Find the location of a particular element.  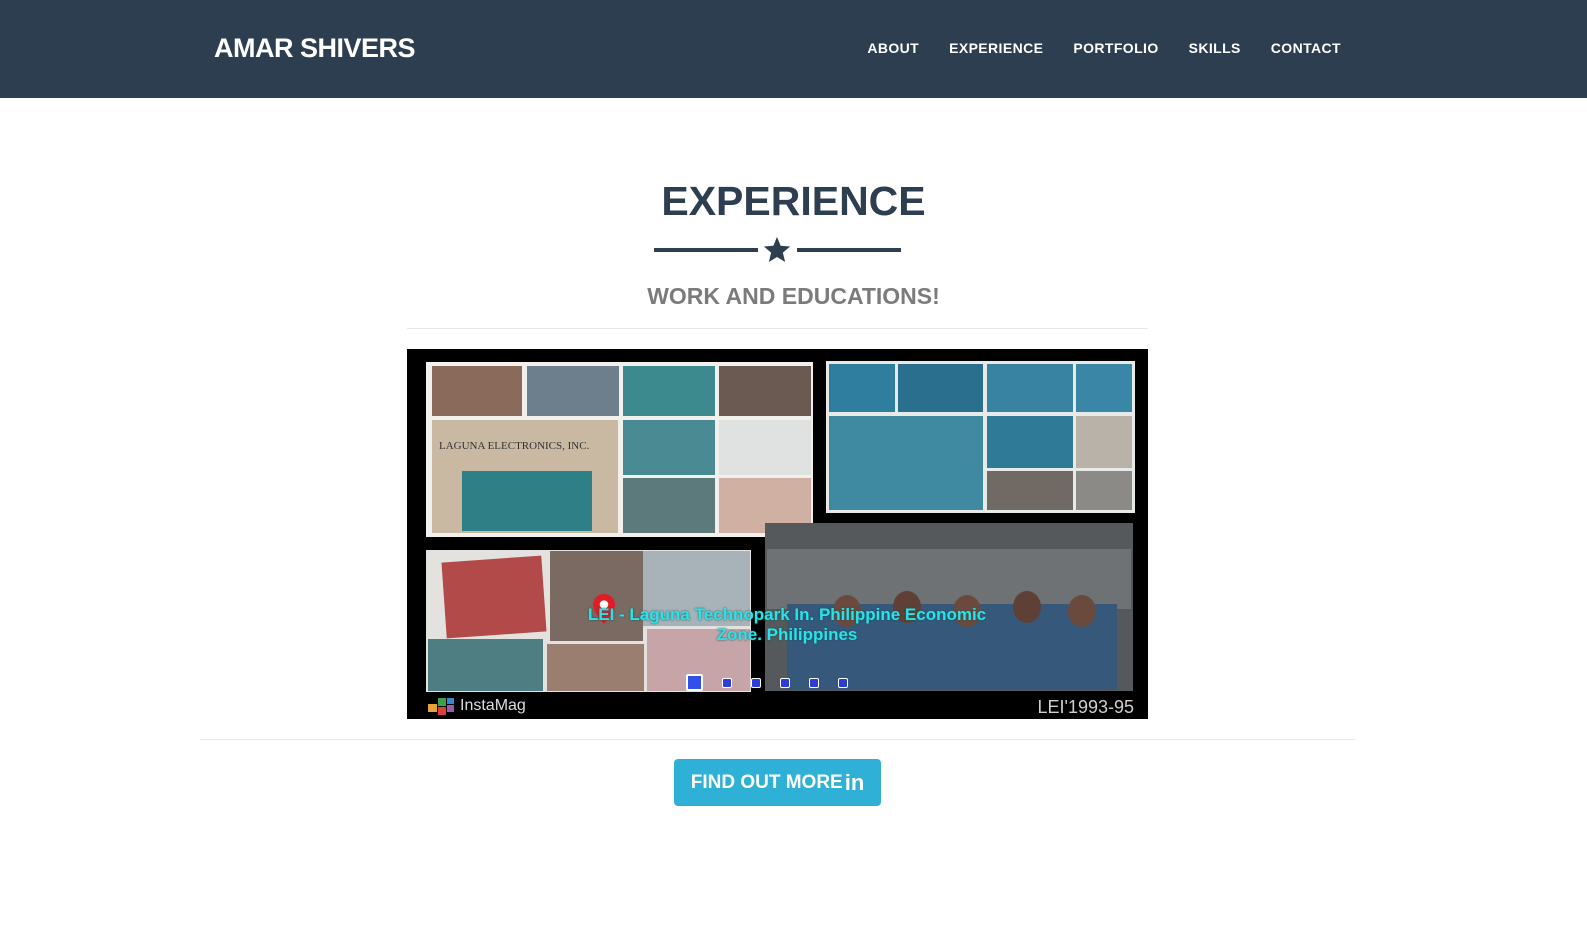

carousel-indicators is located at coordinates (767, 682).